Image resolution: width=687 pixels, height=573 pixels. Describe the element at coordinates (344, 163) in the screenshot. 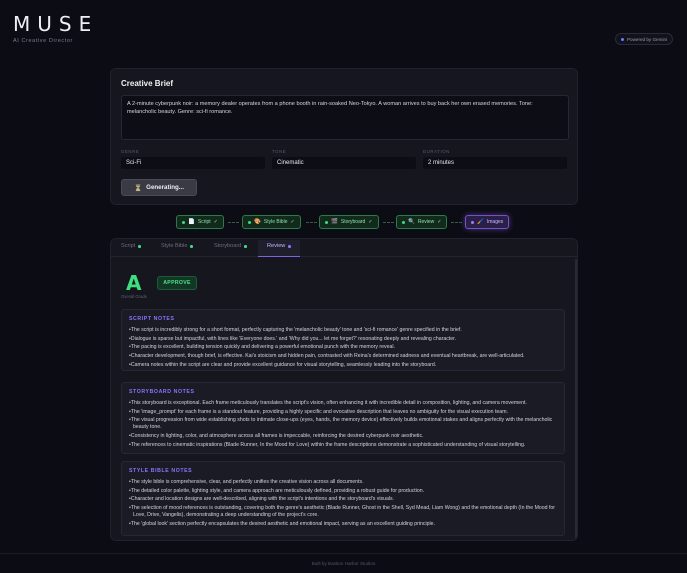

I see `tone-select: Cinematic` at that location.